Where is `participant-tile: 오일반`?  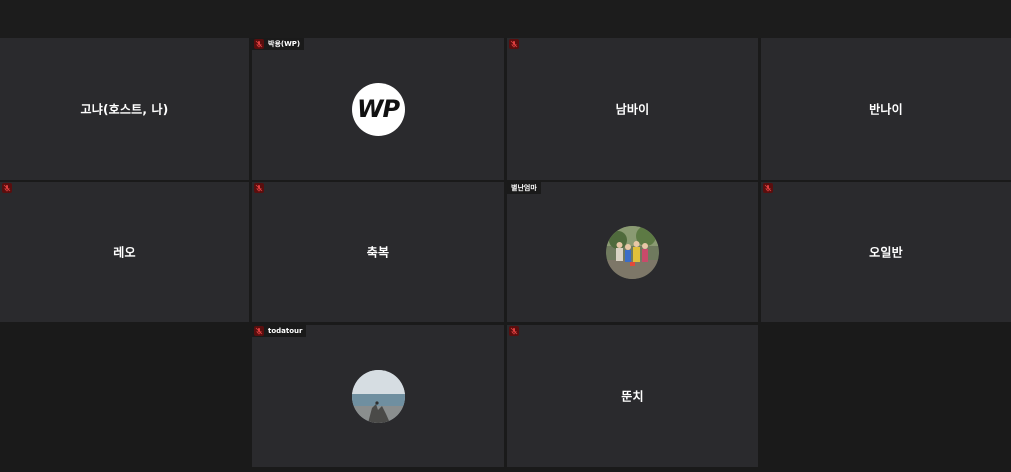
participant-tile: 오일반 is located at coordinates (886, 252).